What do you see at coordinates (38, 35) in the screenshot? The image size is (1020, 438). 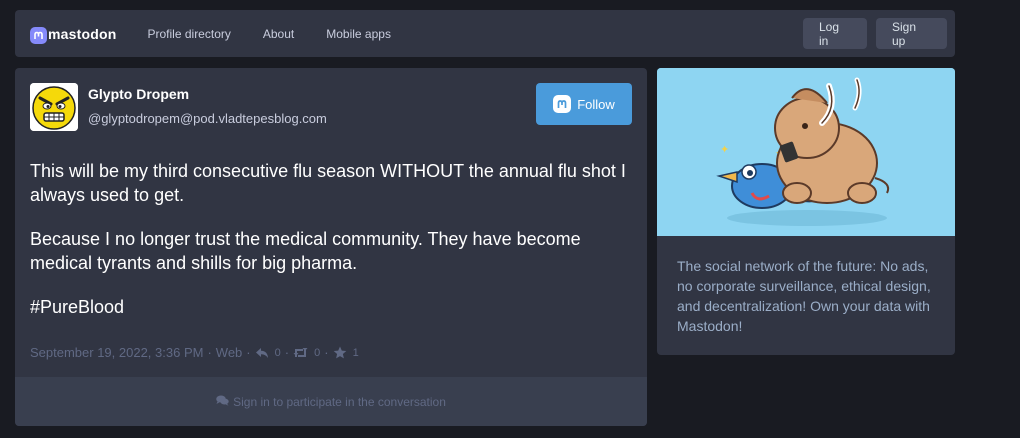 I see `mastodon-logo-icon` at bounding box center [38, 35].